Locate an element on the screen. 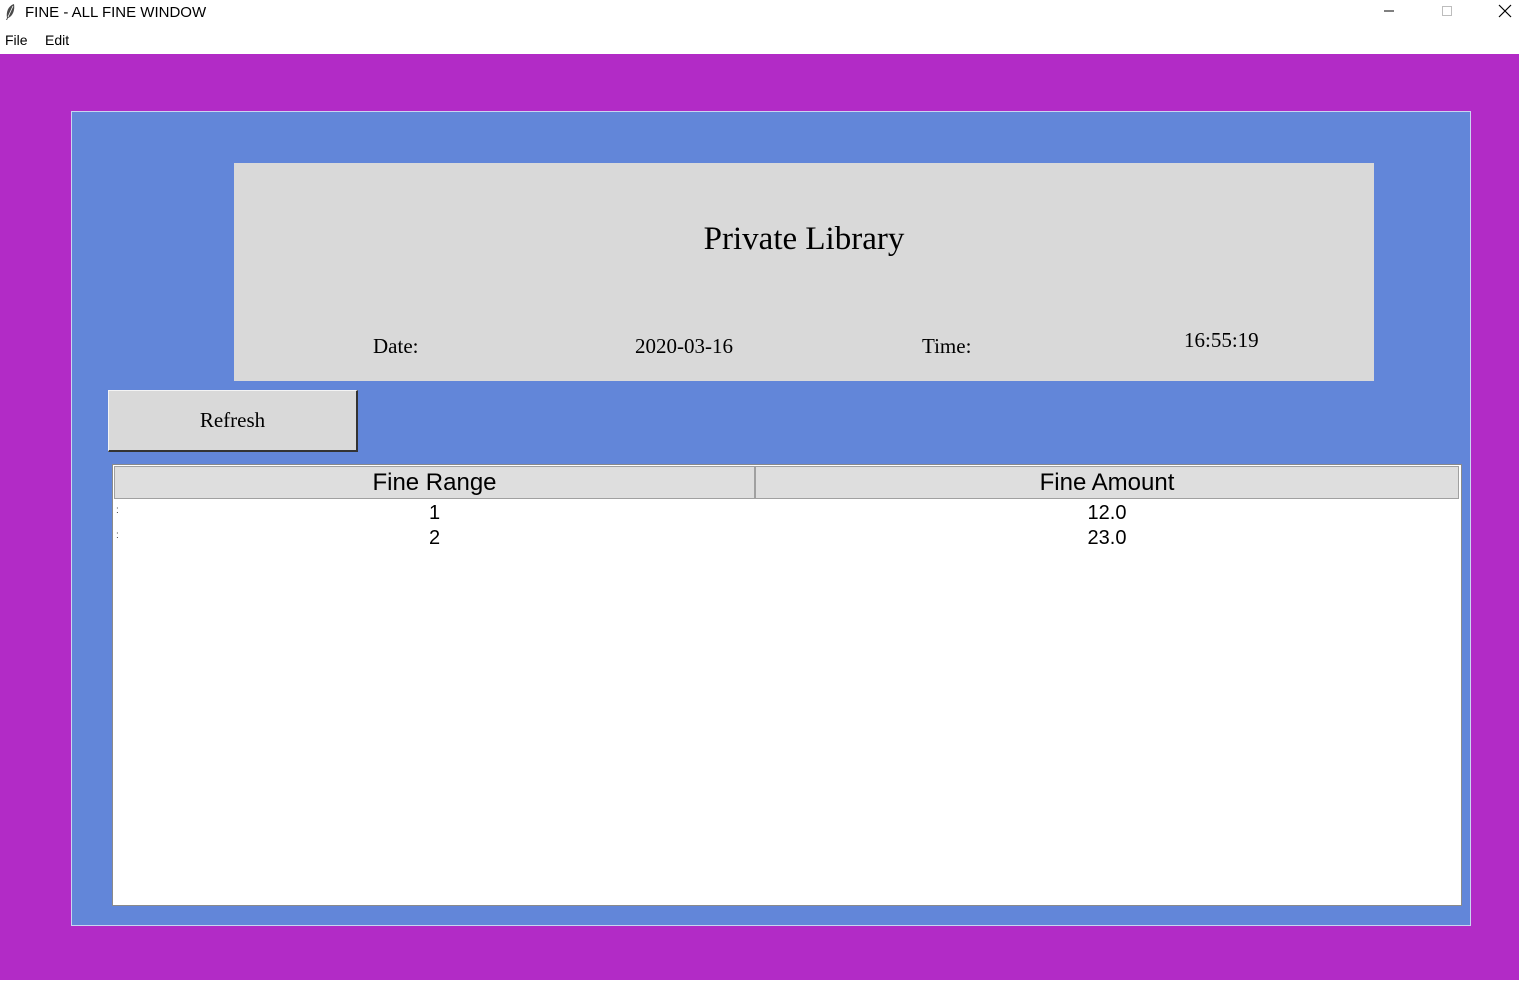  menu-bar: File Edit is located at coordinates (759, 40).